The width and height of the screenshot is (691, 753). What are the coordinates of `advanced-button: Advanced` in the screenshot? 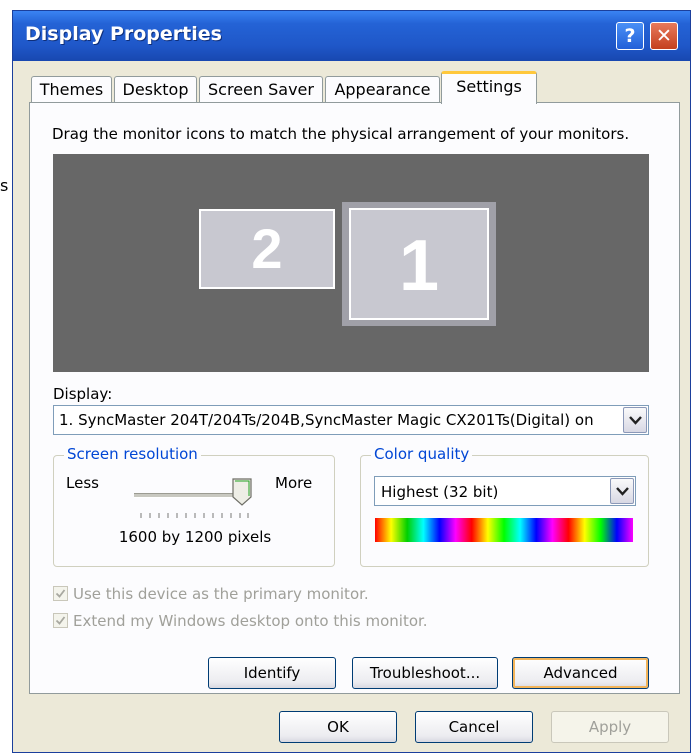 It's located at (580, 673).